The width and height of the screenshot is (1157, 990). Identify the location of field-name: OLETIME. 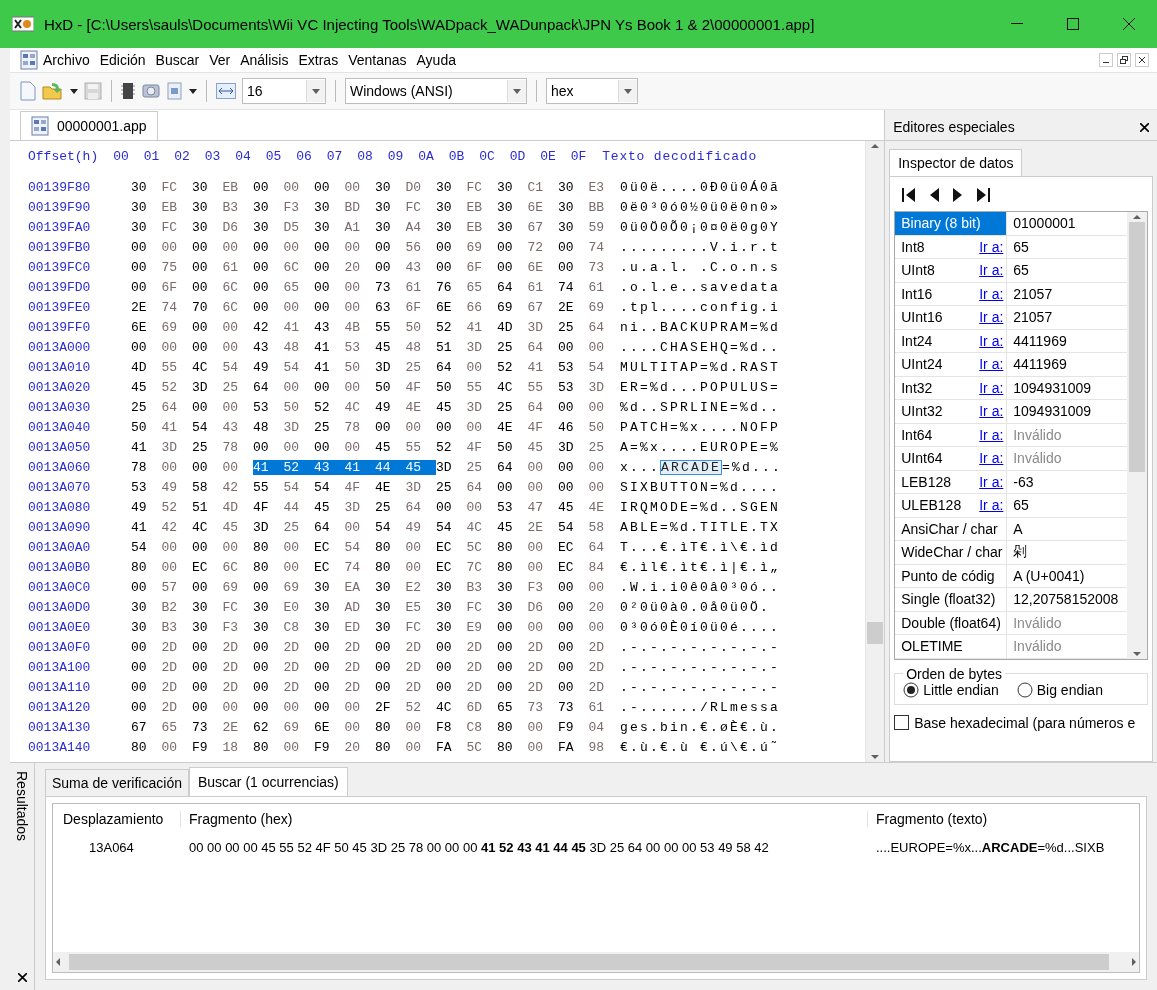
(951, 646).